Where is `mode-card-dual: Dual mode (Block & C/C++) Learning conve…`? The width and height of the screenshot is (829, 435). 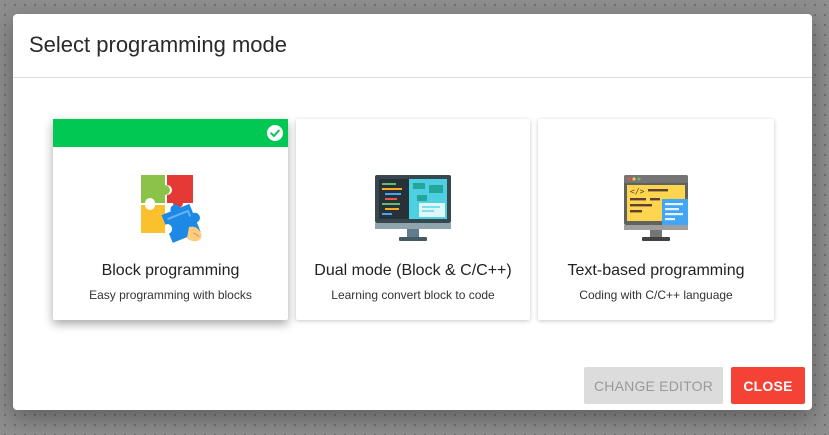 mode-card-dual: Dual mode (Block & C/C++) Learning conve… is located at coordinates (413, 219).